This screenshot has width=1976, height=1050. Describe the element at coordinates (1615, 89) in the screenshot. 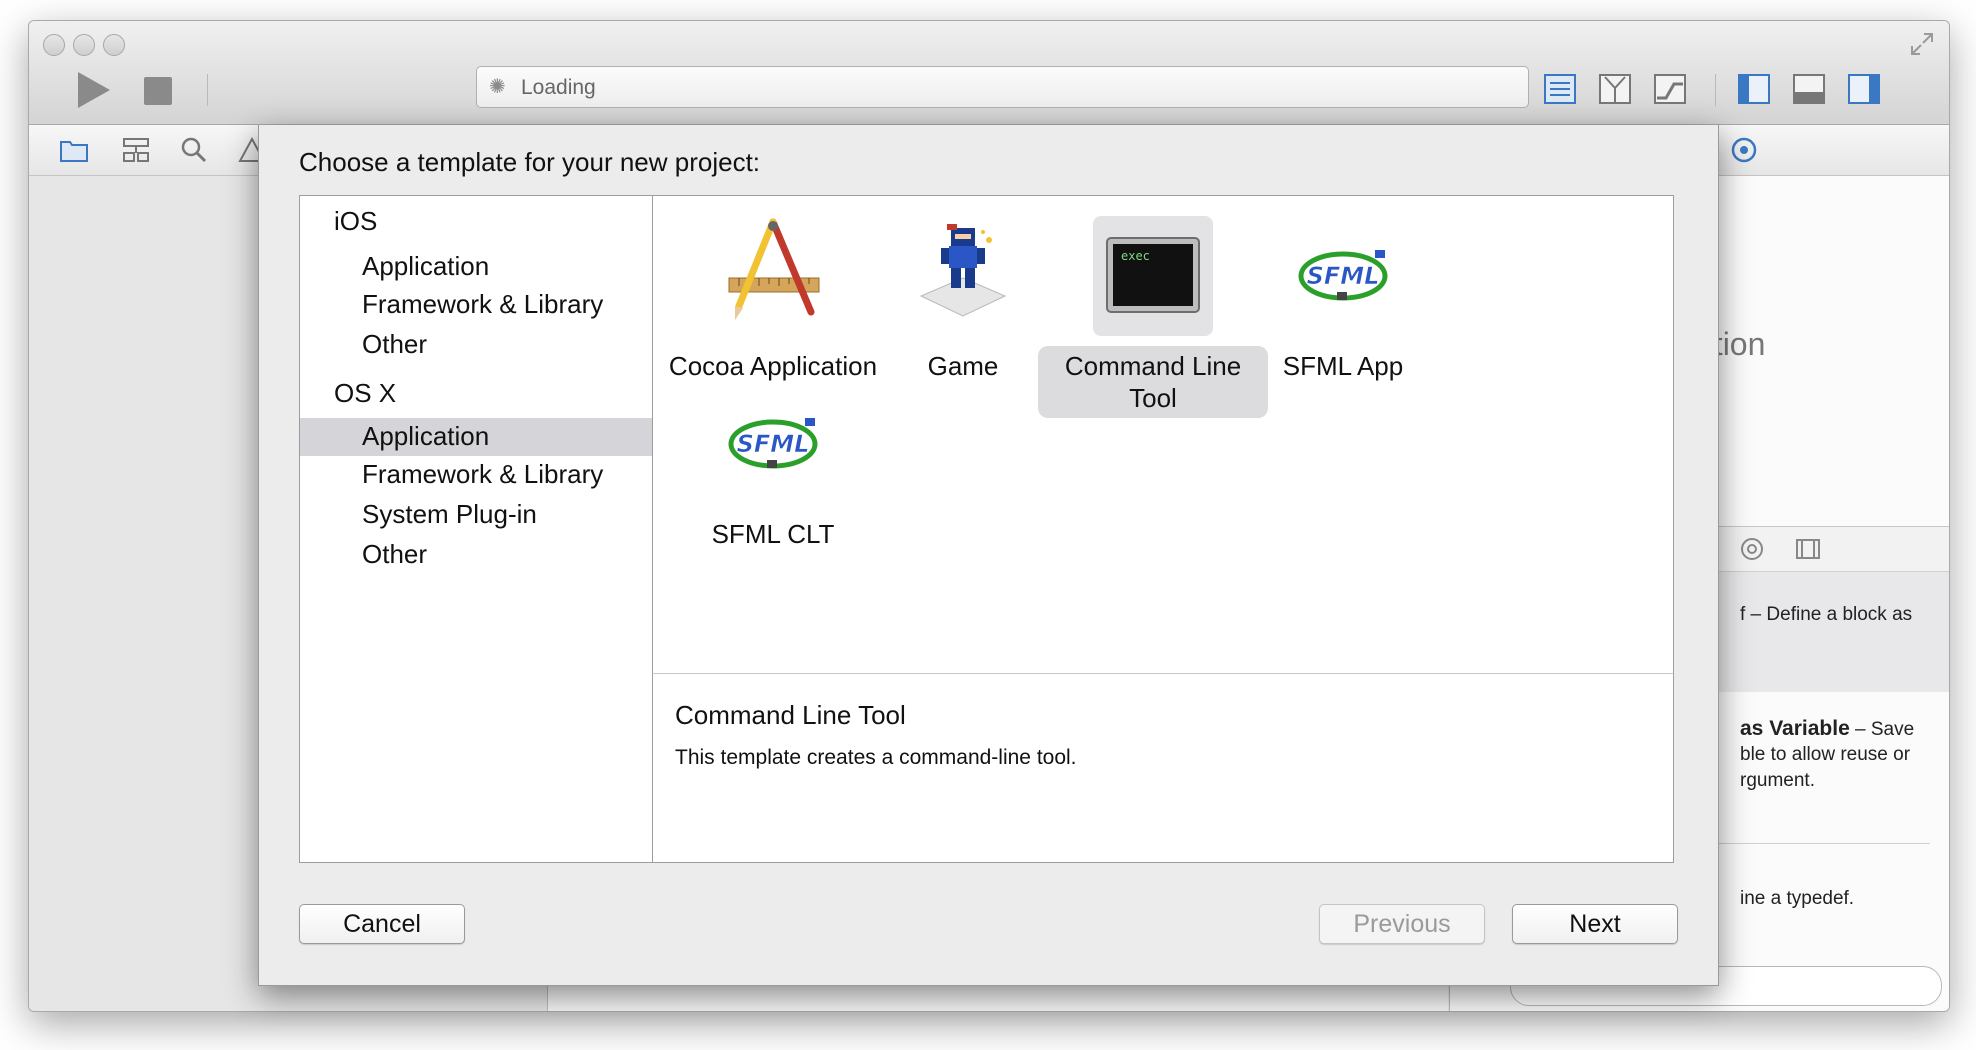

I see `assistant-editor-icon` at that location.